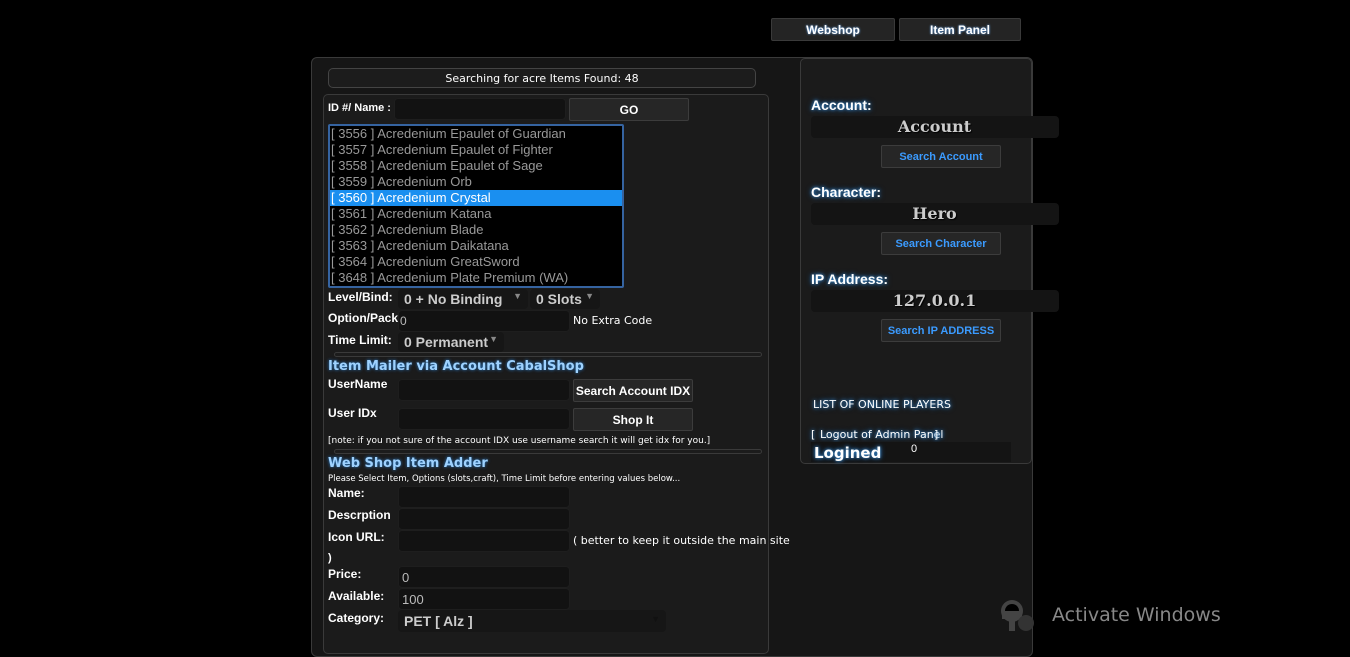  What do you see at coordinates (359, 515) in the screenshot?
I see `description-label: Descrption` at bounding box center [359, 515].